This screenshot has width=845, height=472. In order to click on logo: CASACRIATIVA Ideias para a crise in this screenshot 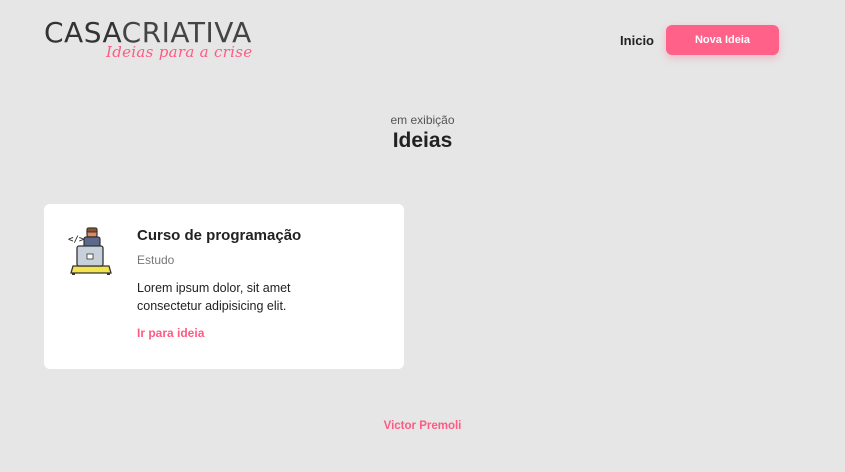, I will do `click(159, 40)`.